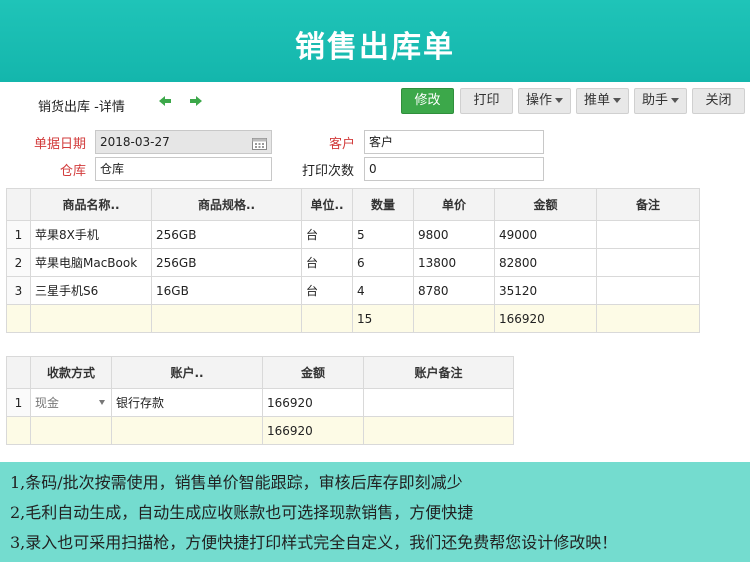 Image resolution: width=750 pixels, height=562 pixels. I want to click on page-title: 销售出库单, so click(375, 47).